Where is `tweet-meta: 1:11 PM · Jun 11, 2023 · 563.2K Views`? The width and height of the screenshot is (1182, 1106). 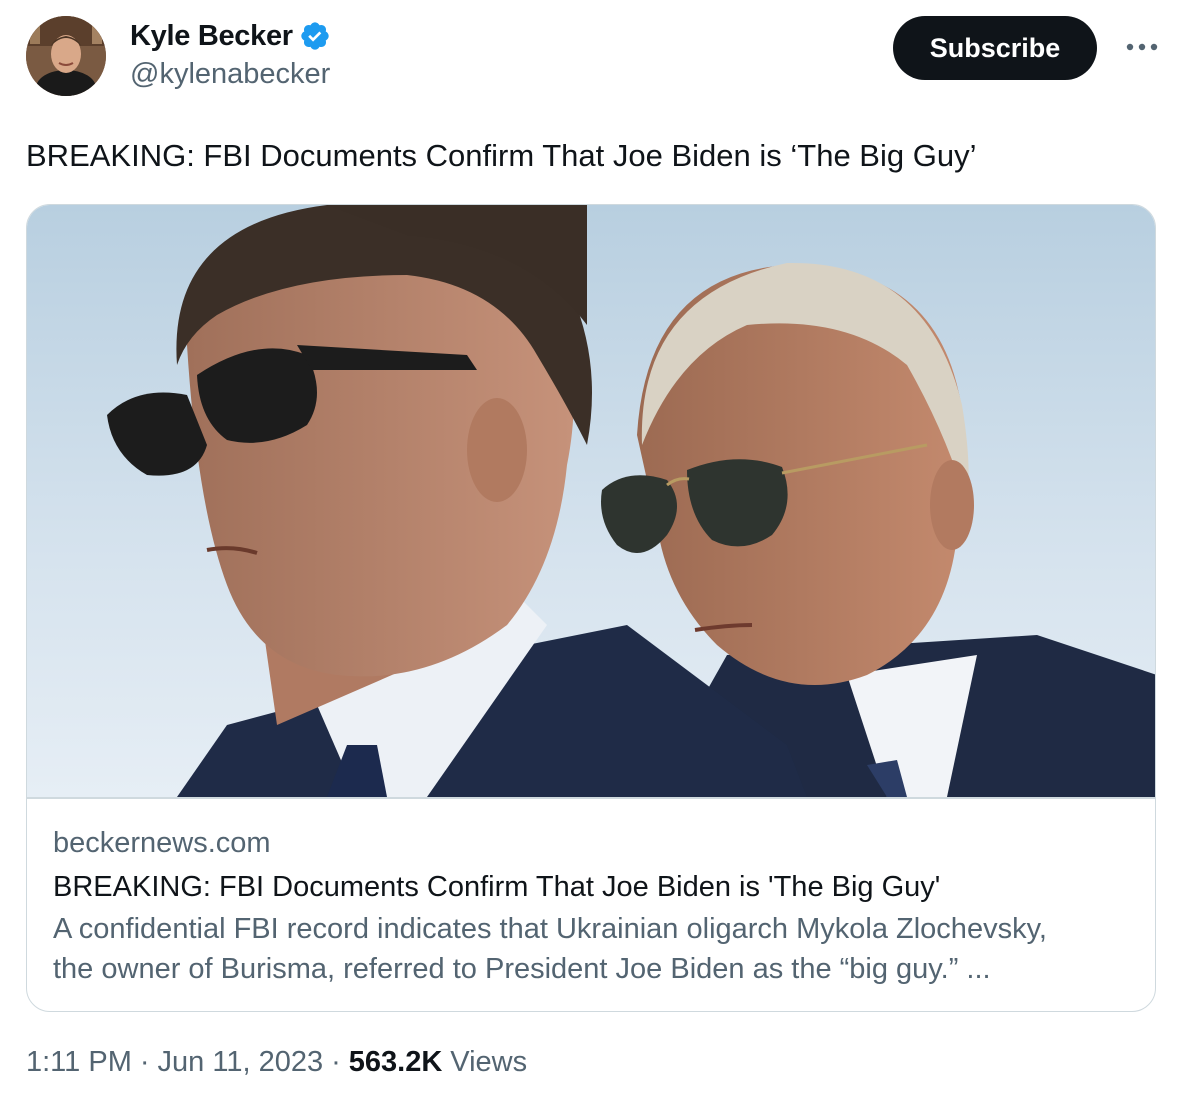 tweet-meta: 1:11 PM · Jun 11, 2023 · 563.2K Views is located at coordinates (276, 1062).